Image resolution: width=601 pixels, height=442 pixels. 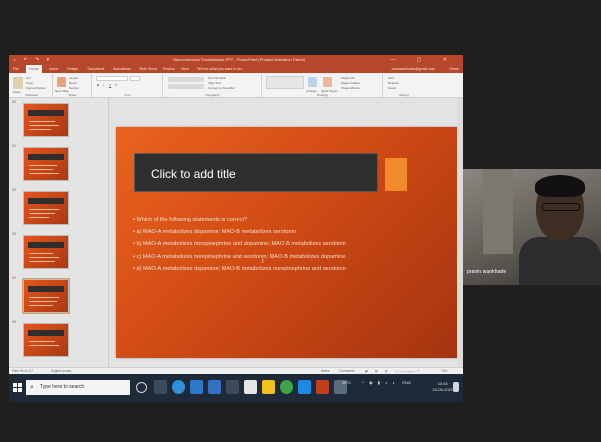 I want to click on tab-view: View, so click(x=185, y=69).